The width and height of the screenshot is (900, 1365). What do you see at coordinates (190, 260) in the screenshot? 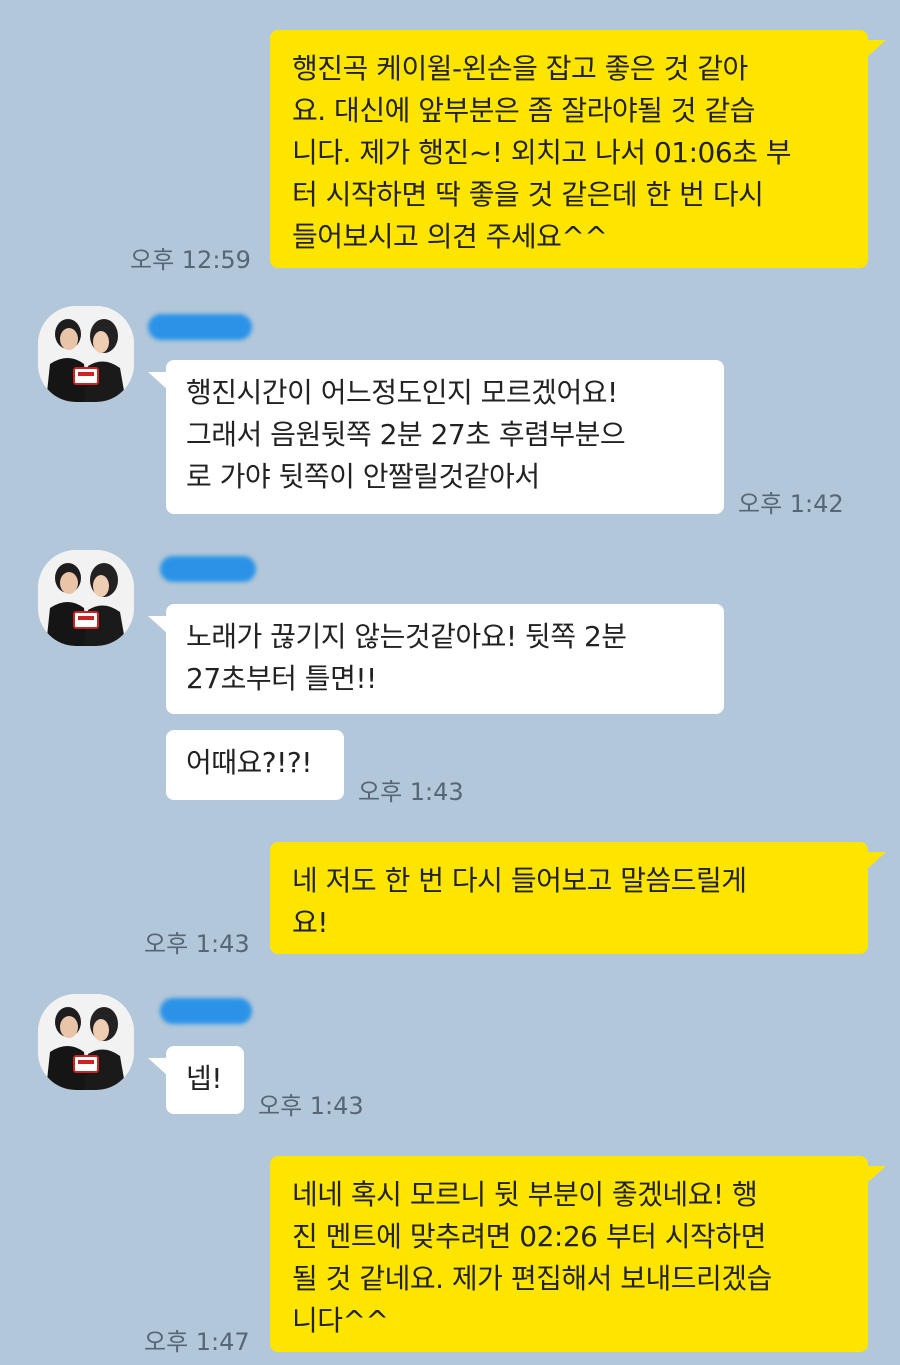
I see `message-time: 오후 12:59` at bounding box center [190, 260].